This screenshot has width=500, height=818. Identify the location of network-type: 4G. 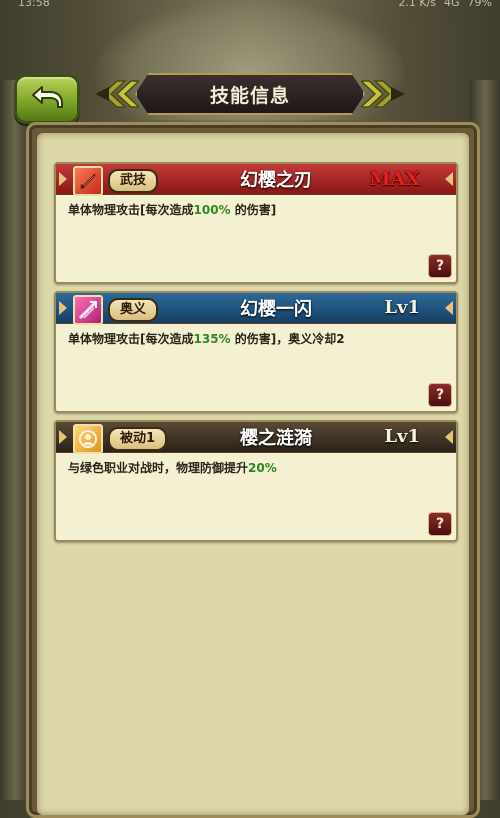
(452, 4).